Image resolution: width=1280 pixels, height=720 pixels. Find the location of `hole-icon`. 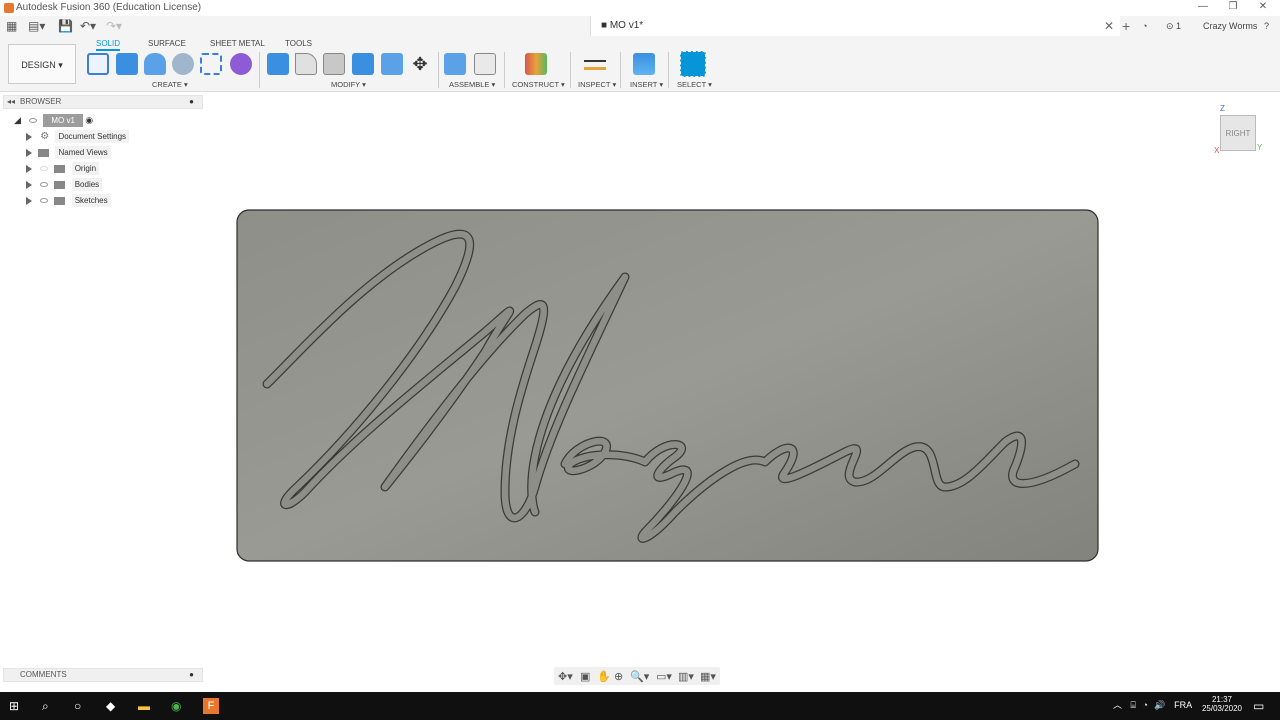

hole-icon is located at coordinates (183, 64).